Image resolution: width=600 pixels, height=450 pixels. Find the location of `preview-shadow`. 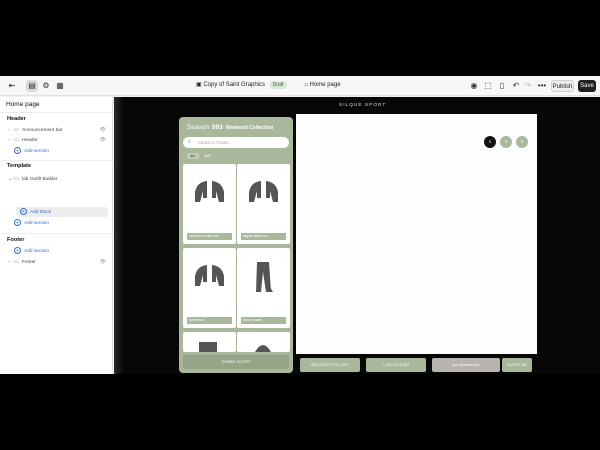

preview-shadow is located at coordinates (119, 235).